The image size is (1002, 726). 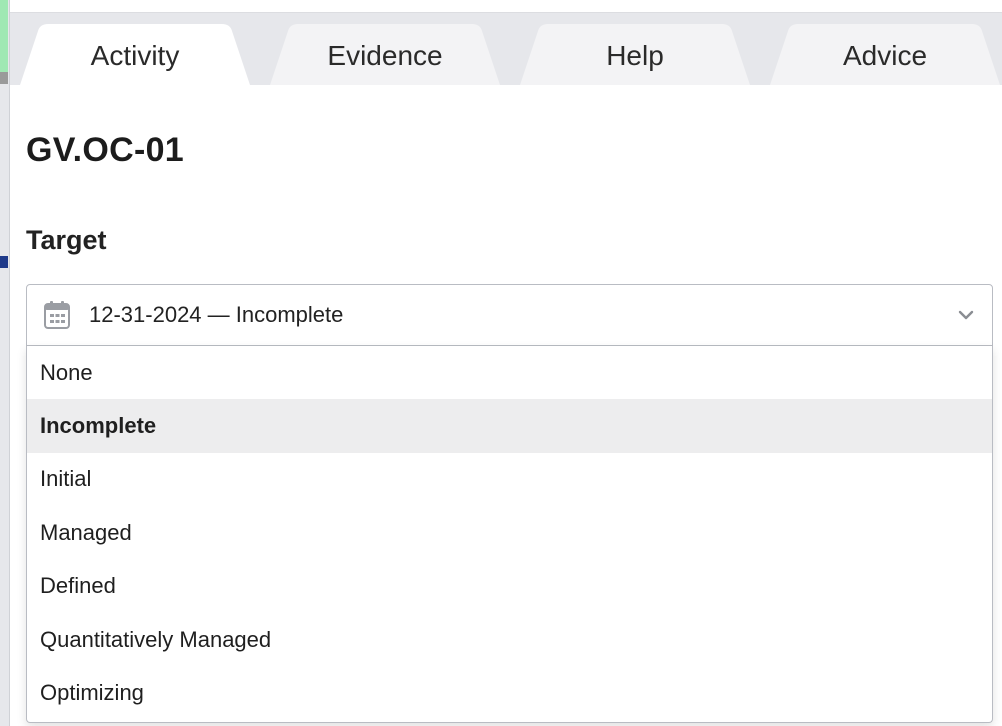 I want to click on tab-label: Help, so click(x=635, y=55).